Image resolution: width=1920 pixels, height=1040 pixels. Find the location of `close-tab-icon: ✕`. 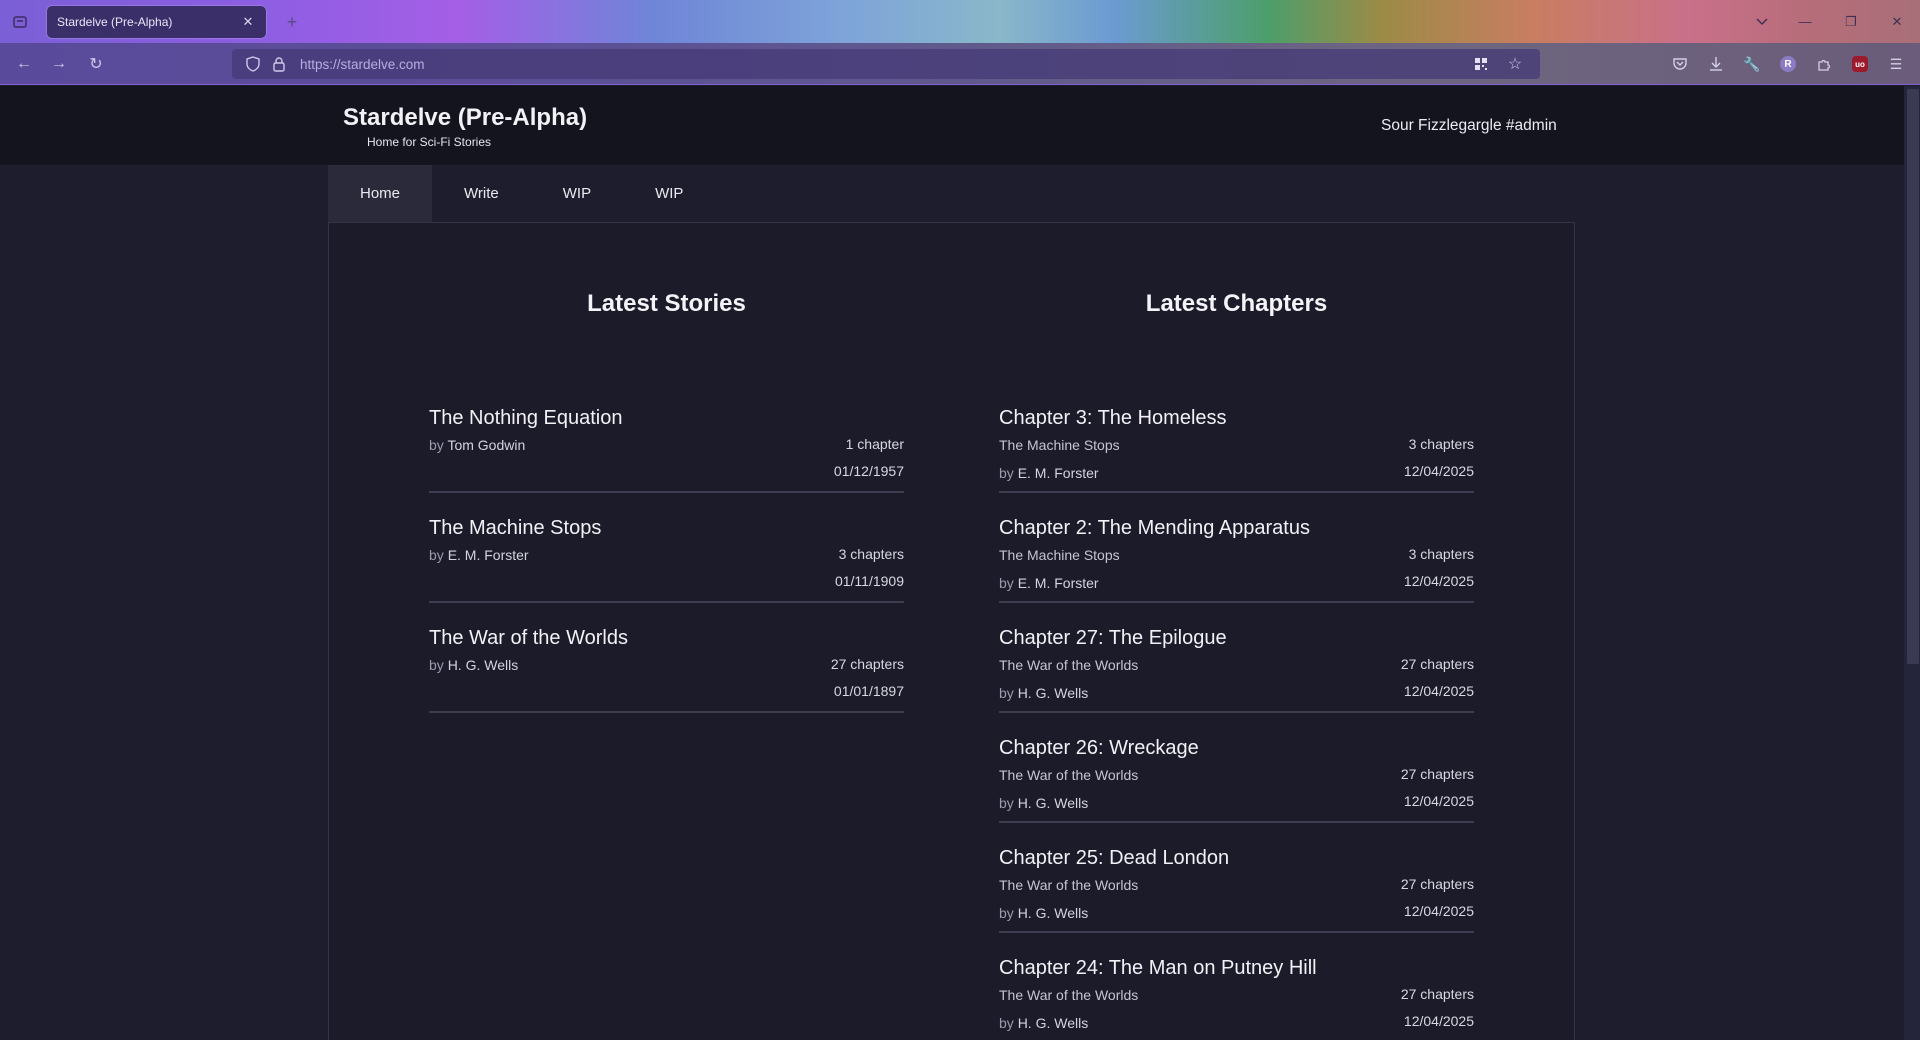

close-tab-icon: ✕ is located at coordinates (248, 22).